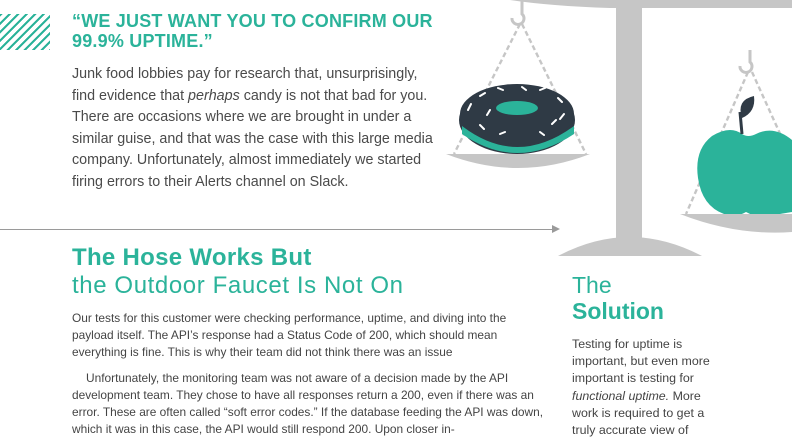 This screenshot has height=439, width=792. I want to click on apple-icon, so click(744, 156).